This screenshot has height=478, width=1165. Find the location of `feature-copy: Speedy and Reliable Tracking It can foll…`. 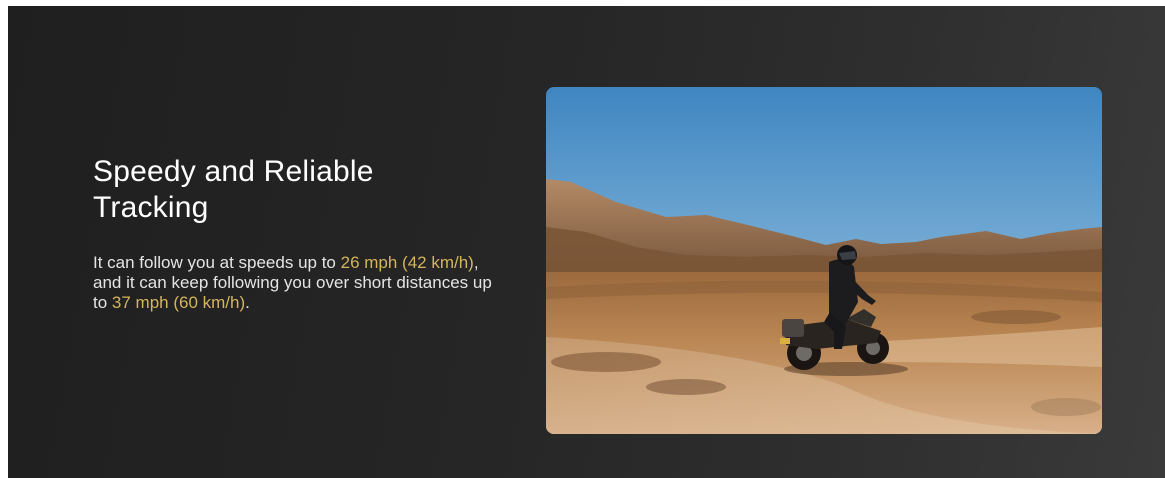

feature-copy: Speedy and Reliable Tracking It can foll… is located at coordinates (303, 233).